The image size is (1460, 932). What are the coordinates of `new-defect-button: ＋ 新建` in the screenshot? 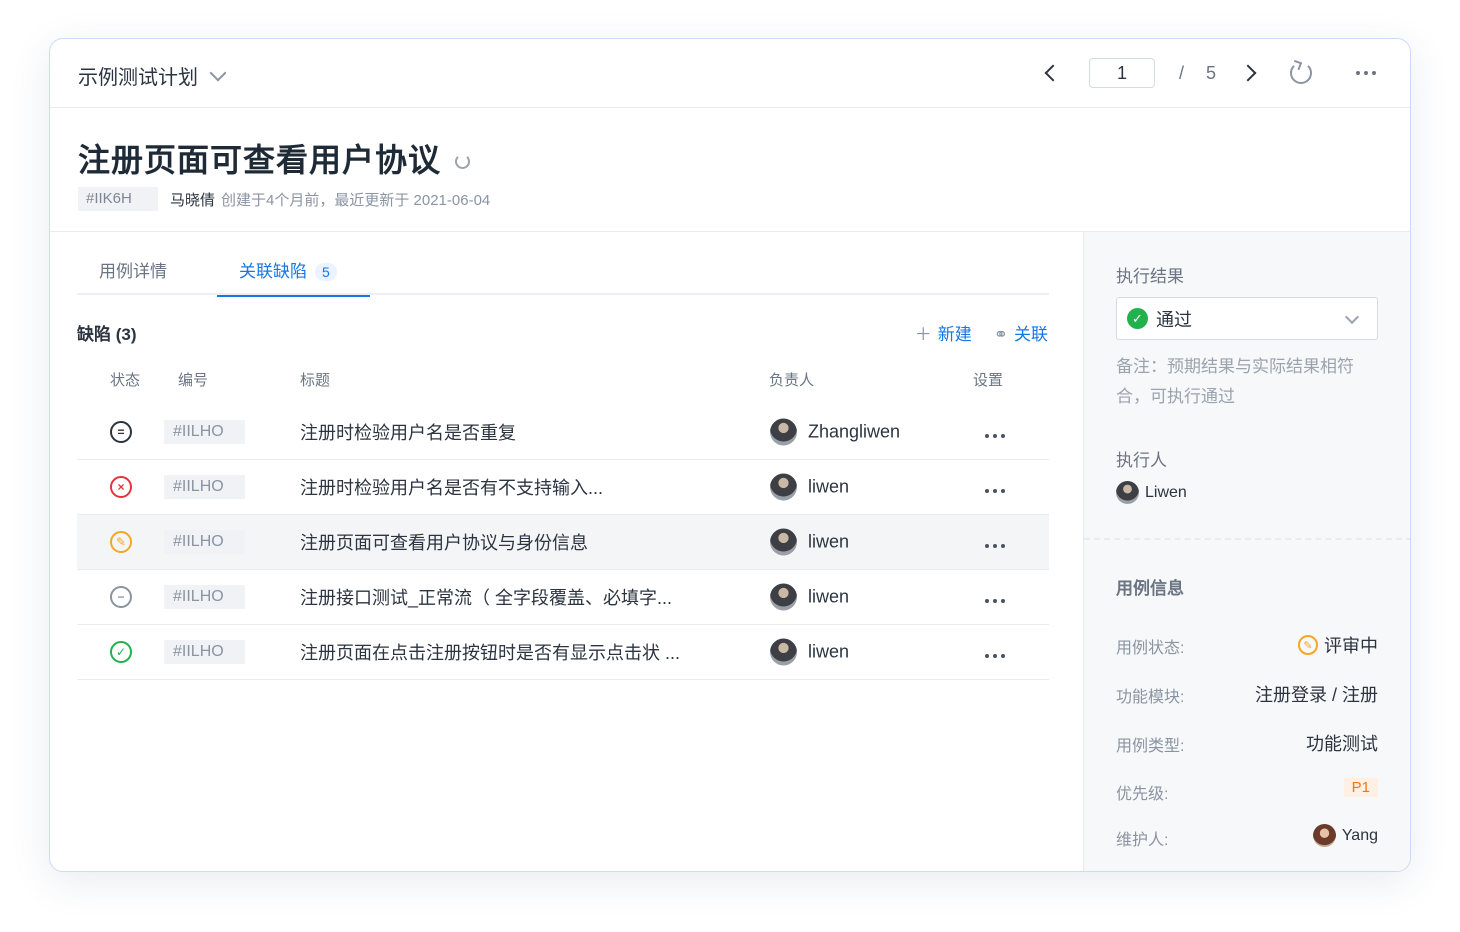 It's located at (943, 332).